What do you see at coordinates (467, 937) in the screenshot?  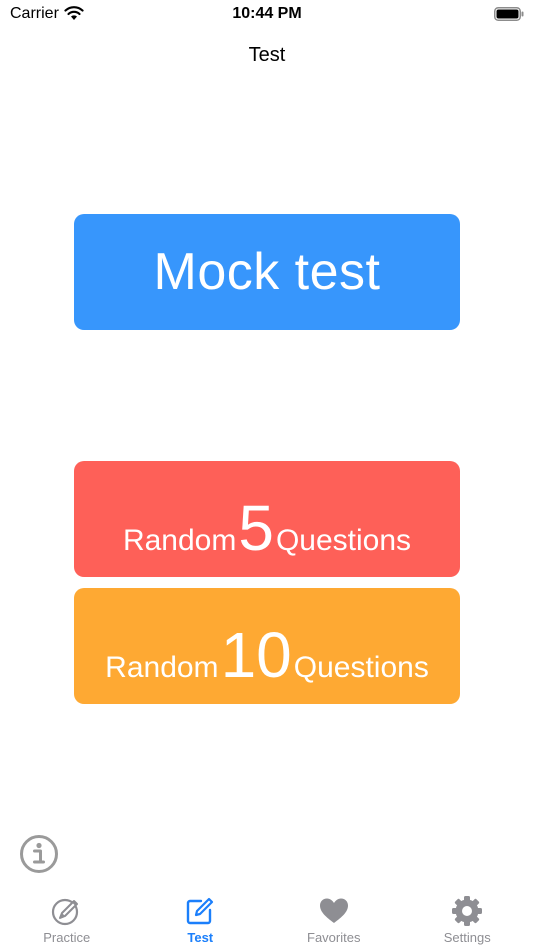 I see `tab-settings-label: Settings` at bounding box center [467, 937].